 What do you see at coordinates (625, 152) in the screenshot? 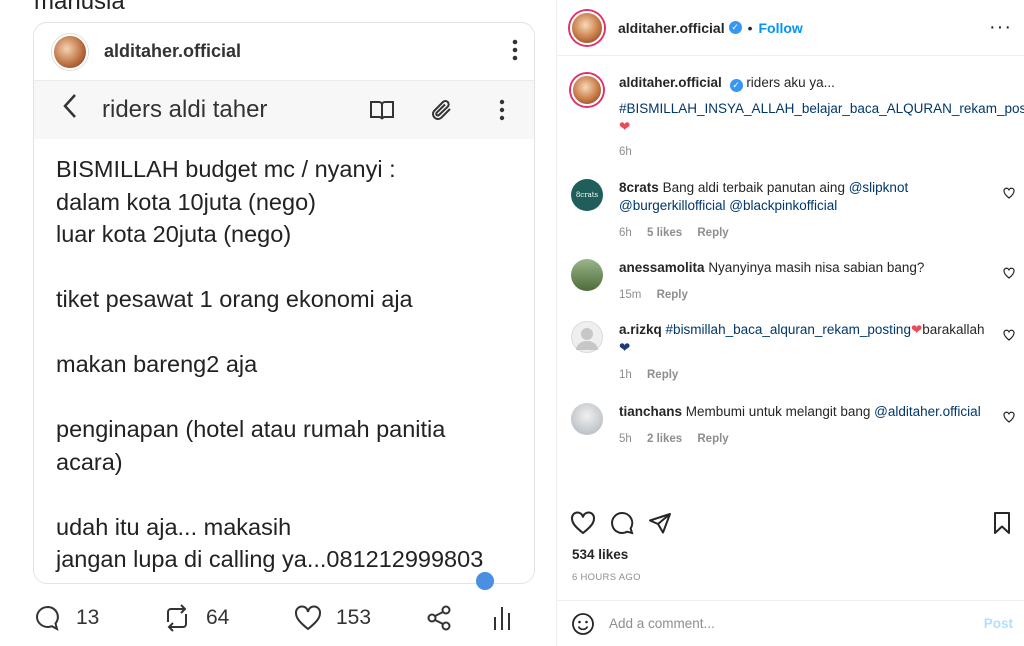
I see `caption-time: 6h` at bounding box center [625, 152].